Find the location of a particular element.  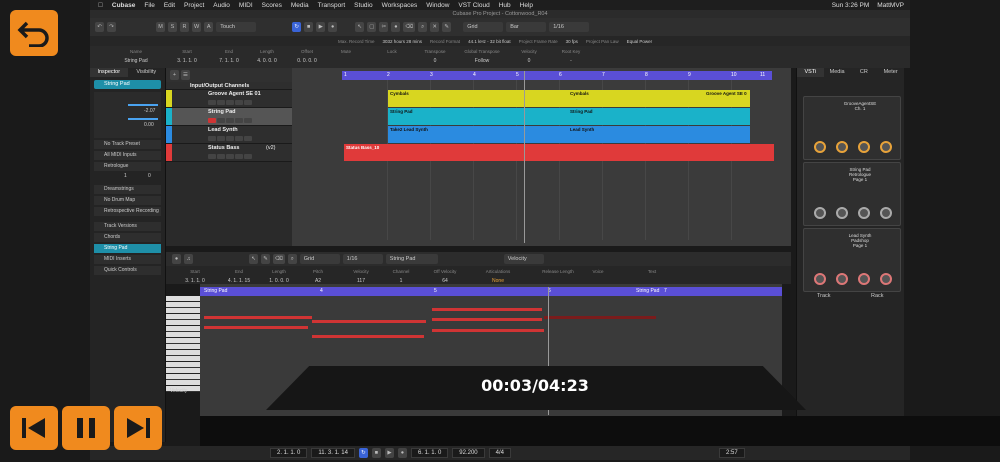

solo-editor-button: ● is located at coordinates (176, 259).